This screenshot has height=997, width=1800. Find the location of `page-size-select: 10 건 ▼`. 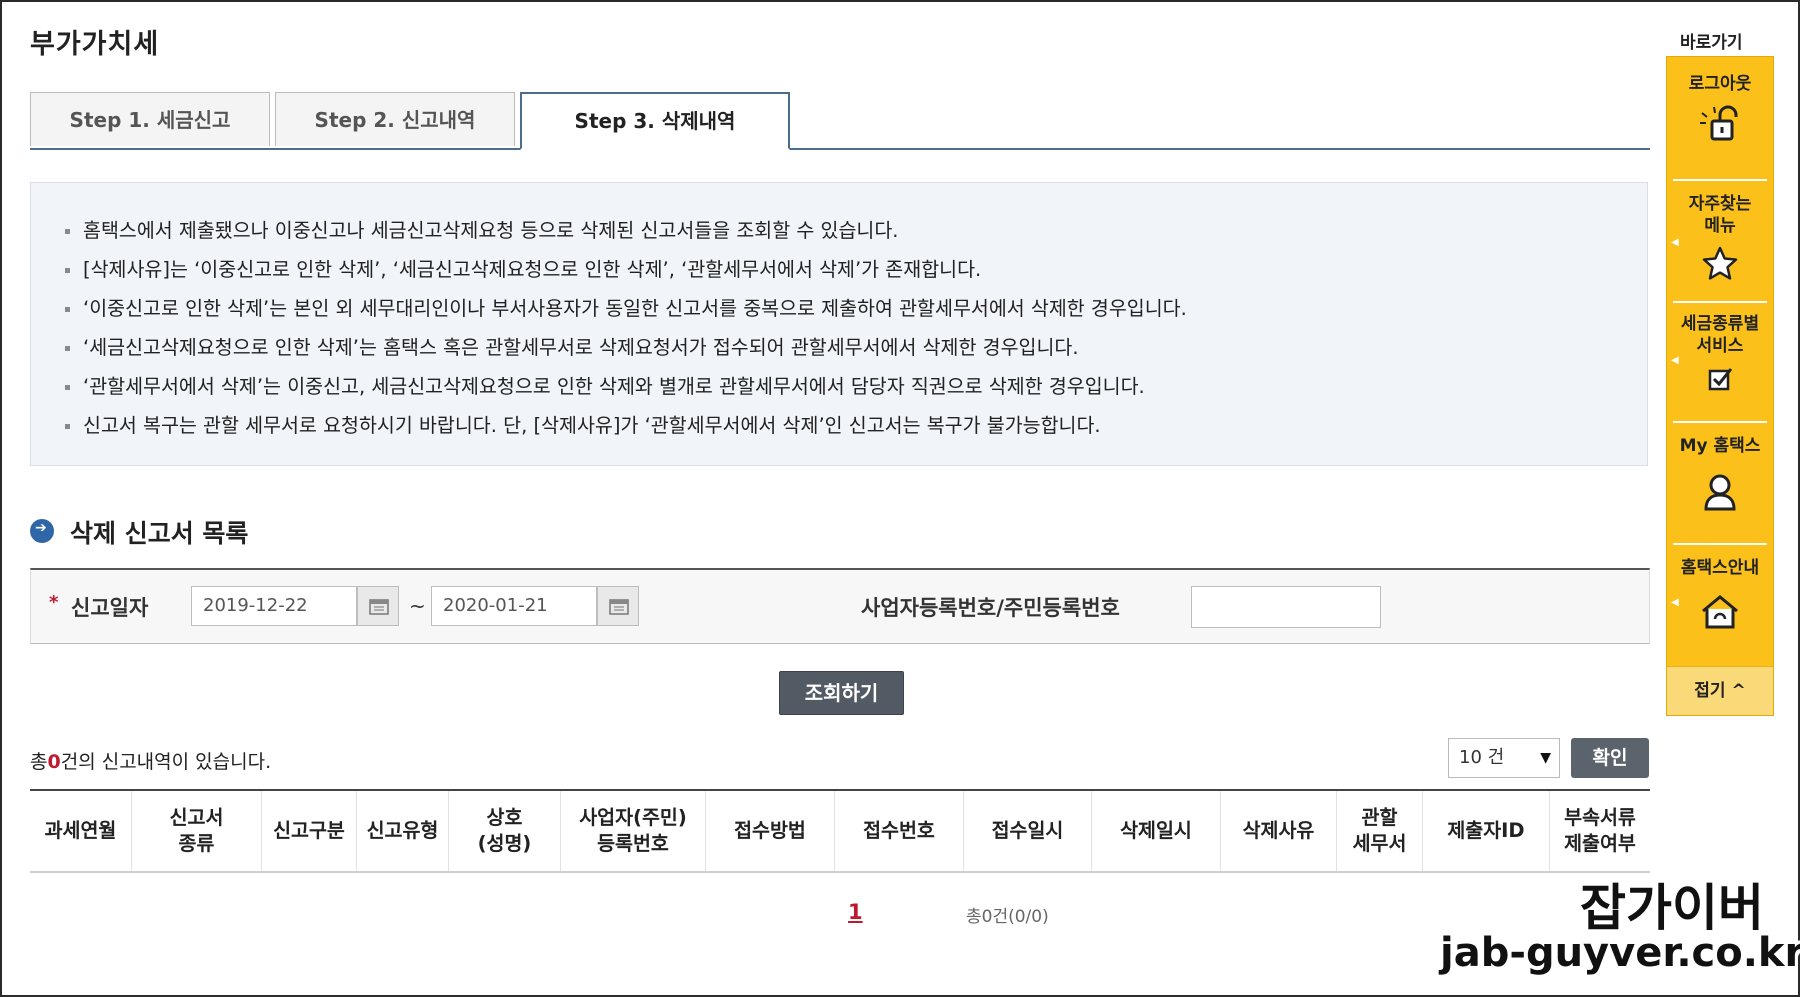

page-size-select: 10 건 ▼ is located at coordinates (1504, 758).